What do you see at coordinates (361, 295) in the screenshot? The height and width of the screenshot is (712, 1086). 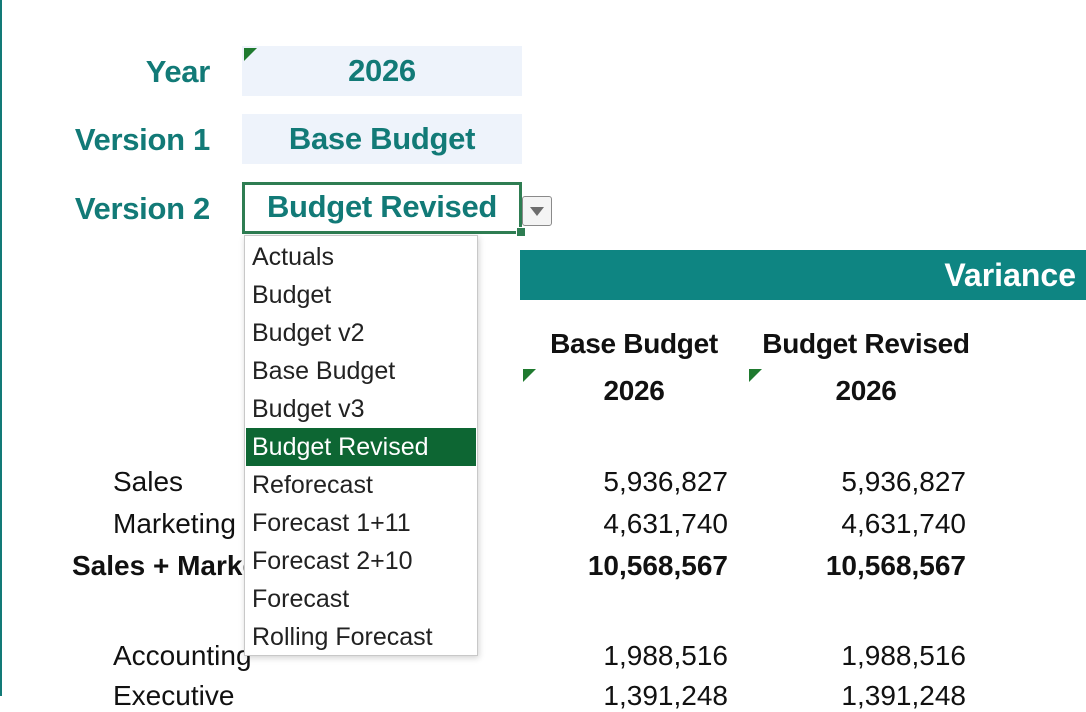 I see `dropdown-option-budget: Budget` at bounding box center [361, 295].